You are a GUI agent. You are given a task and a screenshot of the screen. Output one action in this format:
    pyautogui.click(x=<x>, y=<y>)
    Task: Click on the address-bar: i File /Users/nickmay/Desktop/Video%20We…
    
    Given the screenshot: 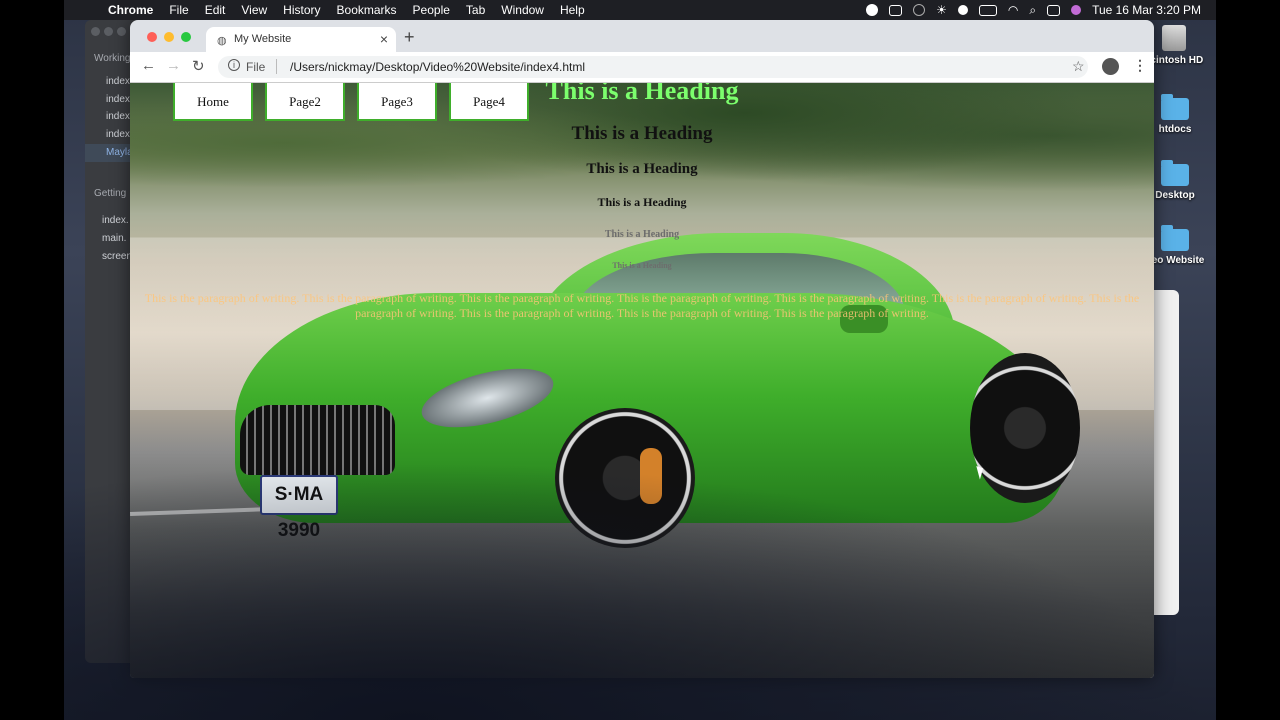 What is the action you would take?
    pyautogui.click(x=653, y=67)
    